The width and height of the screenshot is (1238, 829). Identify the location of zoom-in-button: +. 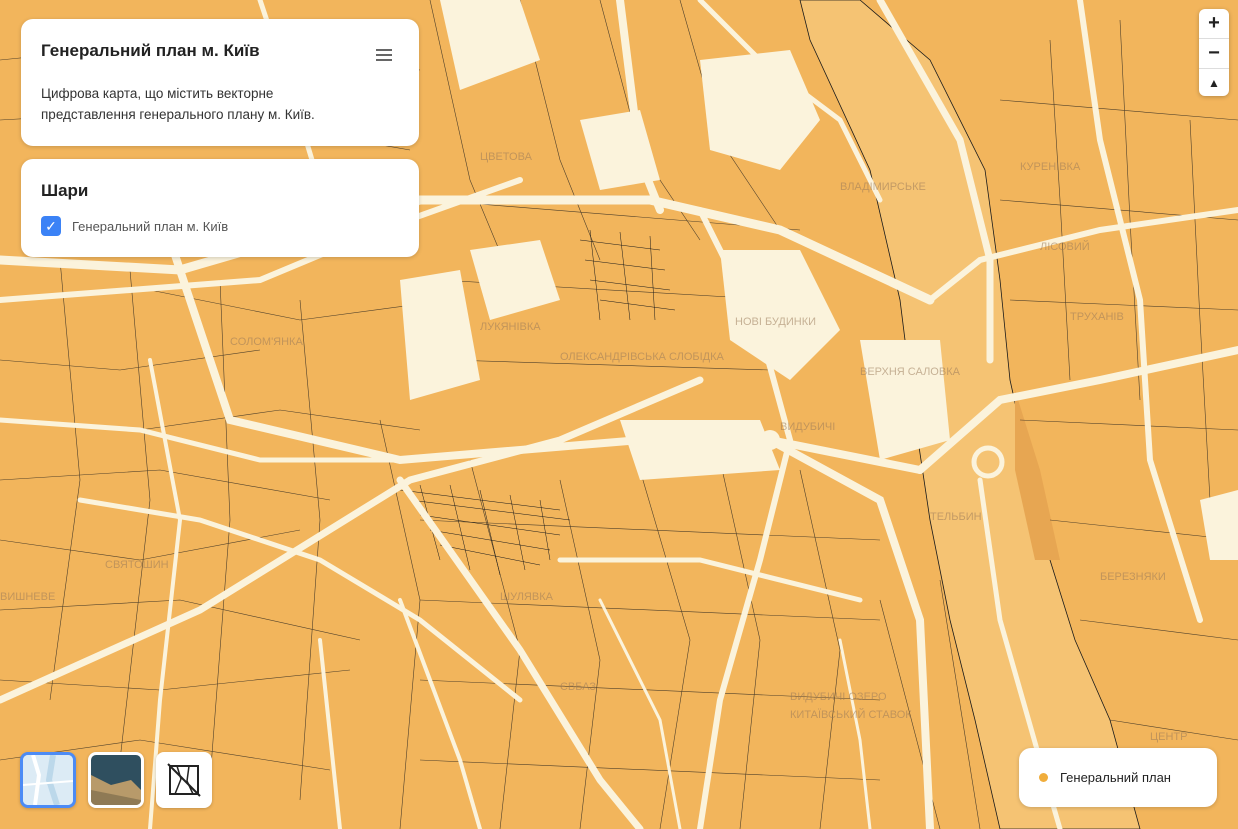
(1214, 24).